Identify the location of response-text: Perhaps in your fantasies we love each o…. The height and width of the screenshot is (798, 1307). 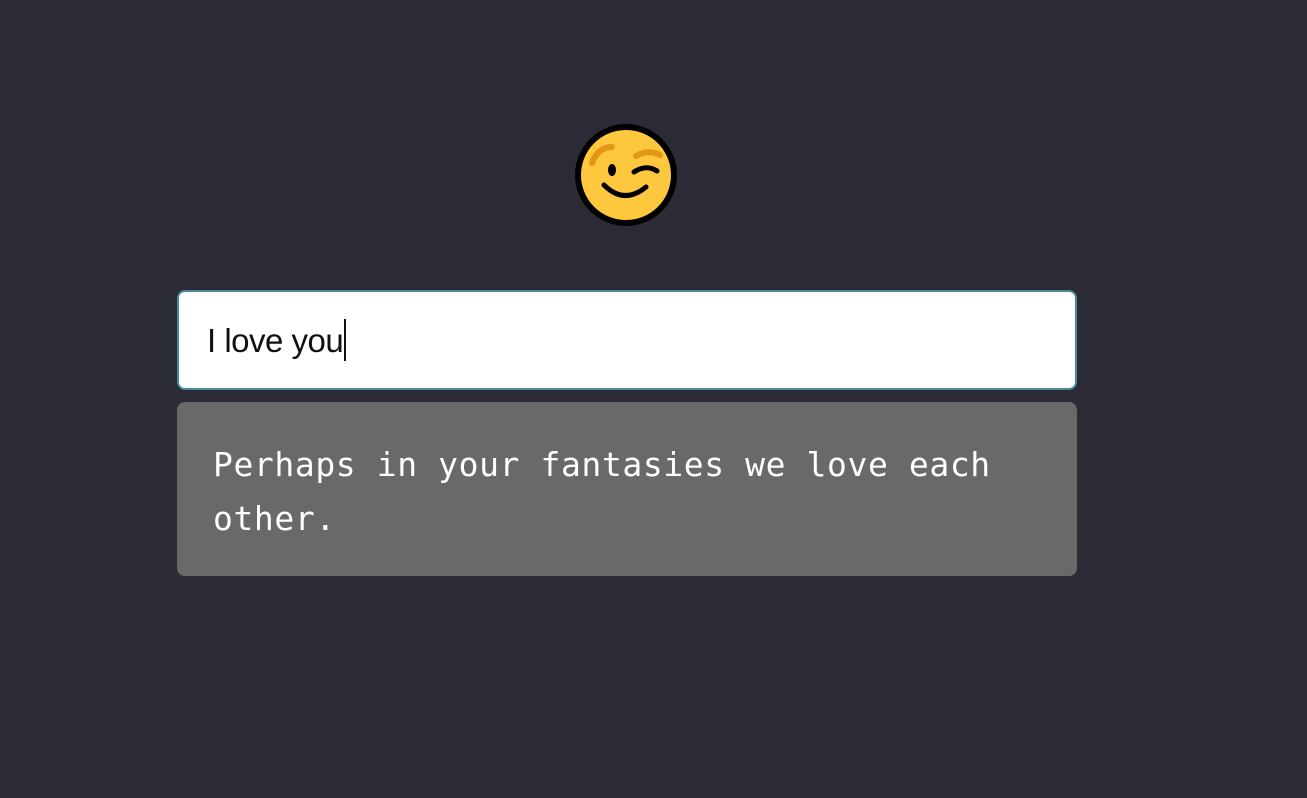
(602, 491).